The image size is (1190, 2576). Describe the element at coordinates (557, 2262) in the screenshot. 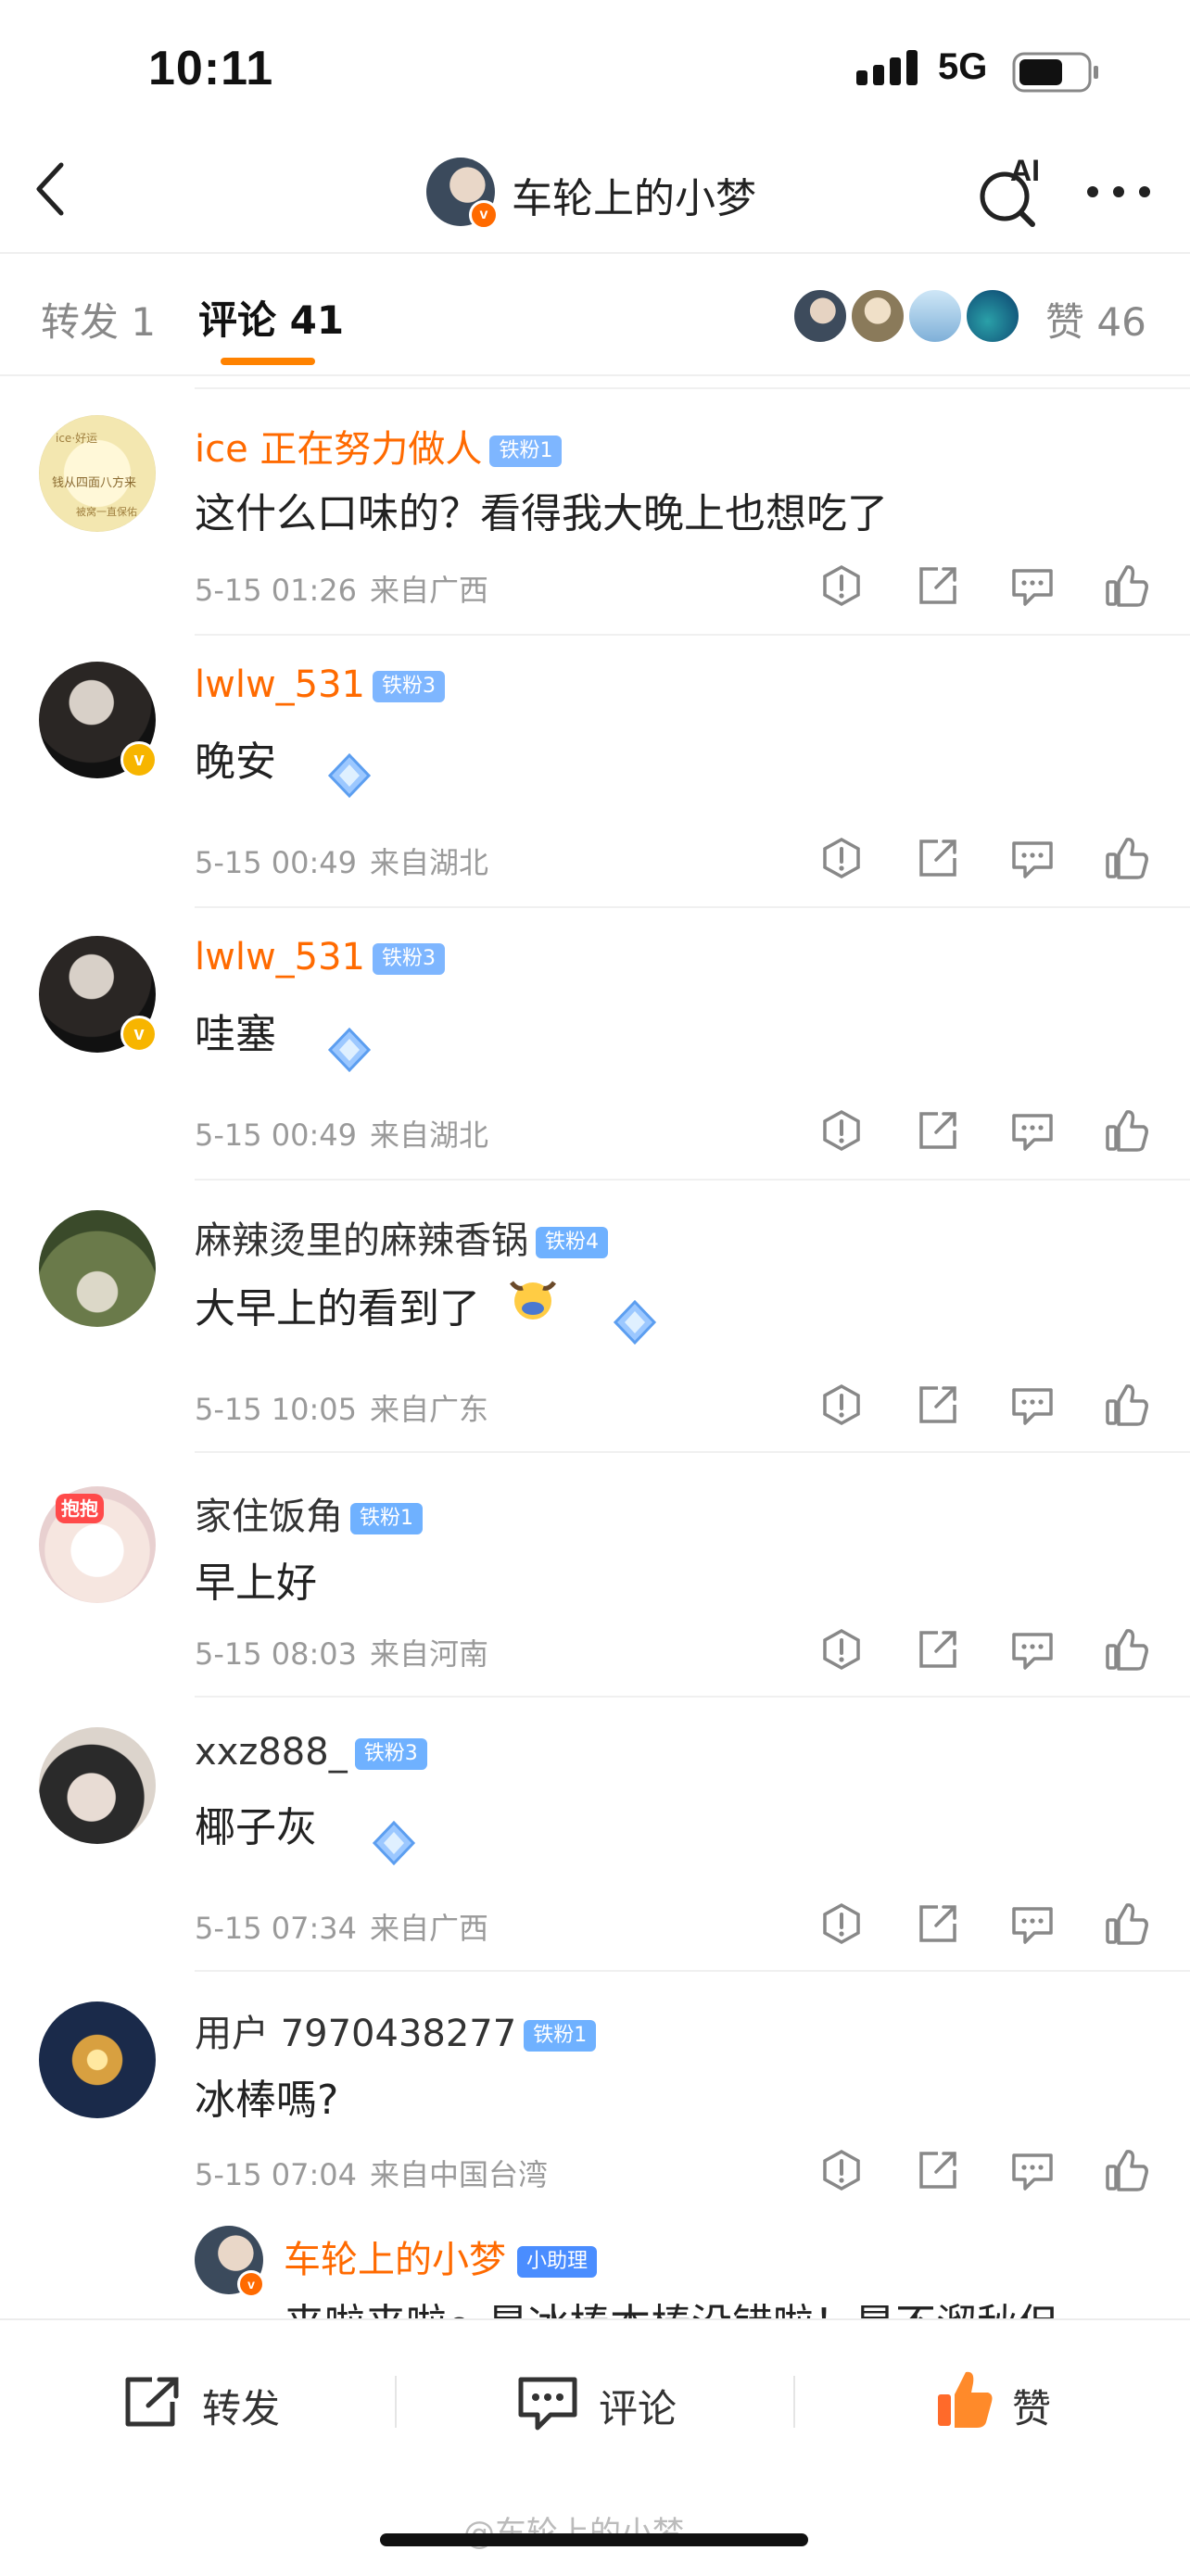

I see `assistant-badge: 小助理` at that location.